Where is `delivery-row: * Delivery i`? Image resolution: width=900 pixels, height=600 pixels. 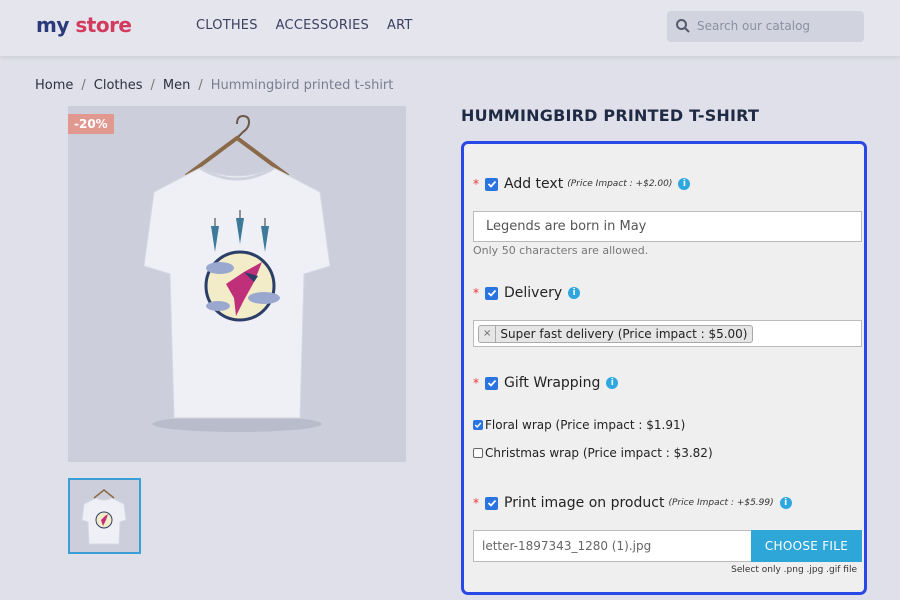 delivery-row: * Delivery i is located at coordinates (527, 293).